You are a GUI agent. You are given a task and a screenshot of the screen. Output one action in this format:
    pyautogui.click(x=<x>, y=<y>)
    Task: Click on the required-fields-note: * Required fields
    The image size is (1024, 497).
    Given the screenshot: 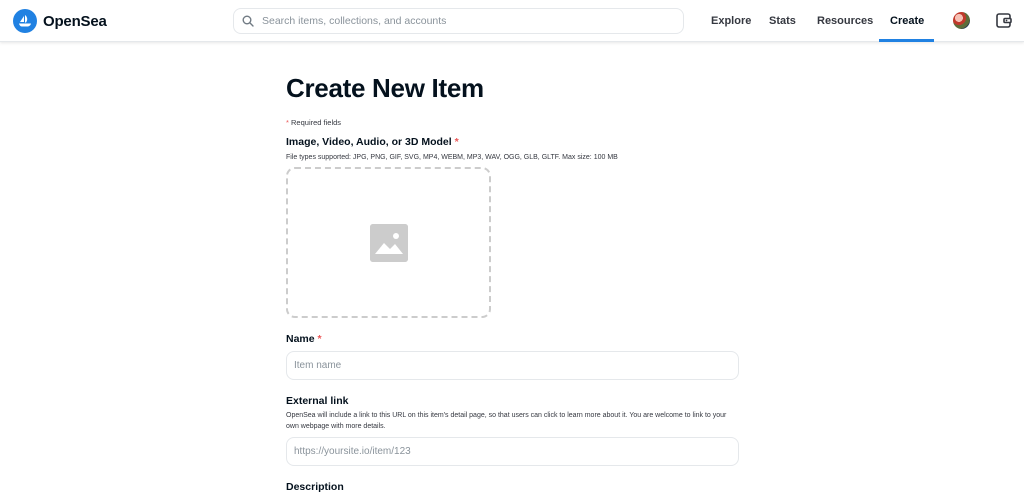 What is the action you would take?
    pyautogui.click(x=313, y=122)
    